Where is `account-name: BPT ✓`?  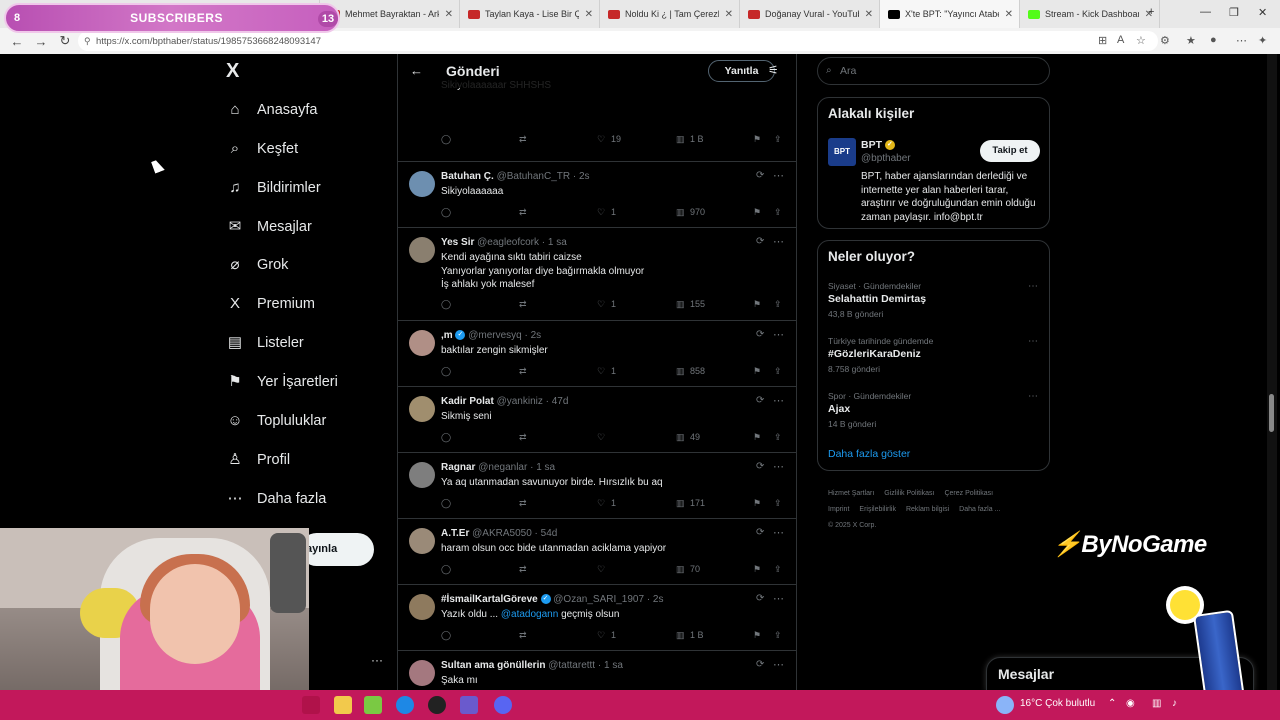 account-name: BPT ✓ is located at coordinates (878, 145).